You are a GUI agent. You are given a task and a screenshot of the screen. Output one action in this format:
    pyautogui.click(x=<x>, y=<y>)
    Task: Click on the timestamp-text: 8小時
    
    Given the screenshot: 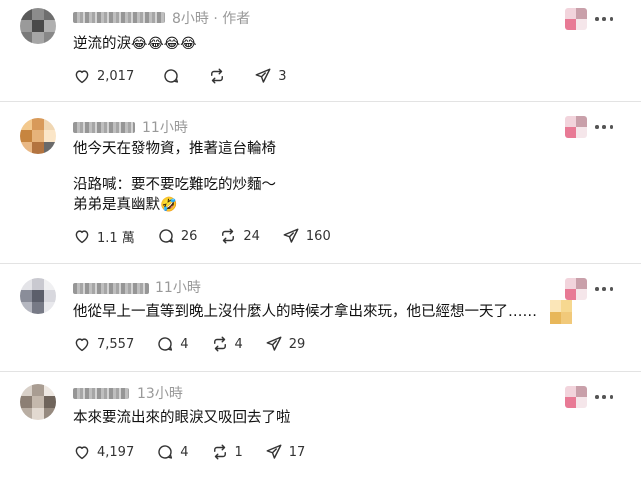 What is the action you would take?
    pyautogui.click(x=190, y=19)
    